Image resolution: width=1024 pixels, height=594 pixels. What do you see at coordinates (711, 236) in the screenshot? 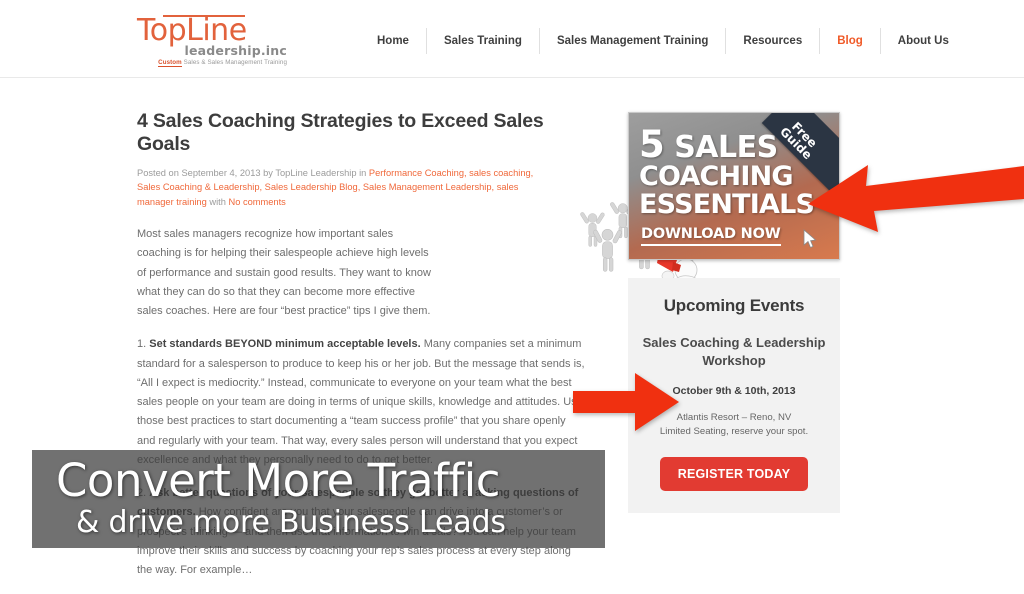
I see `promo-download-now-cta: DOWNLOAD NOW` at bounding box center [711, 236].